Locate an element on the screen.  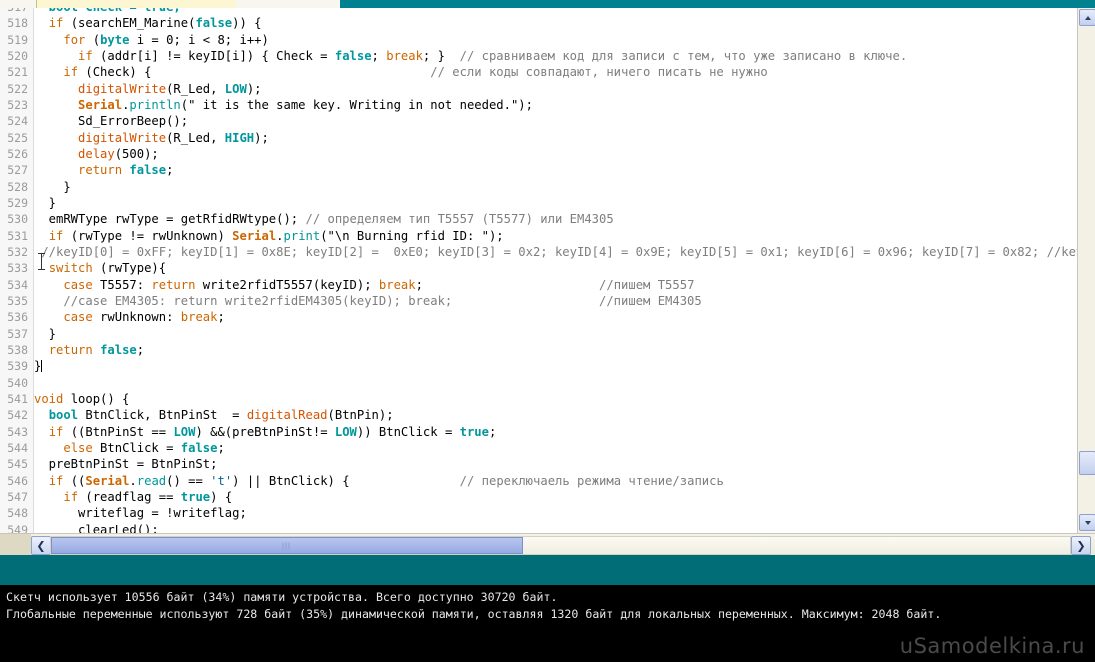
code-line: else BtnClick = false; is located at coordinates (564, 448).